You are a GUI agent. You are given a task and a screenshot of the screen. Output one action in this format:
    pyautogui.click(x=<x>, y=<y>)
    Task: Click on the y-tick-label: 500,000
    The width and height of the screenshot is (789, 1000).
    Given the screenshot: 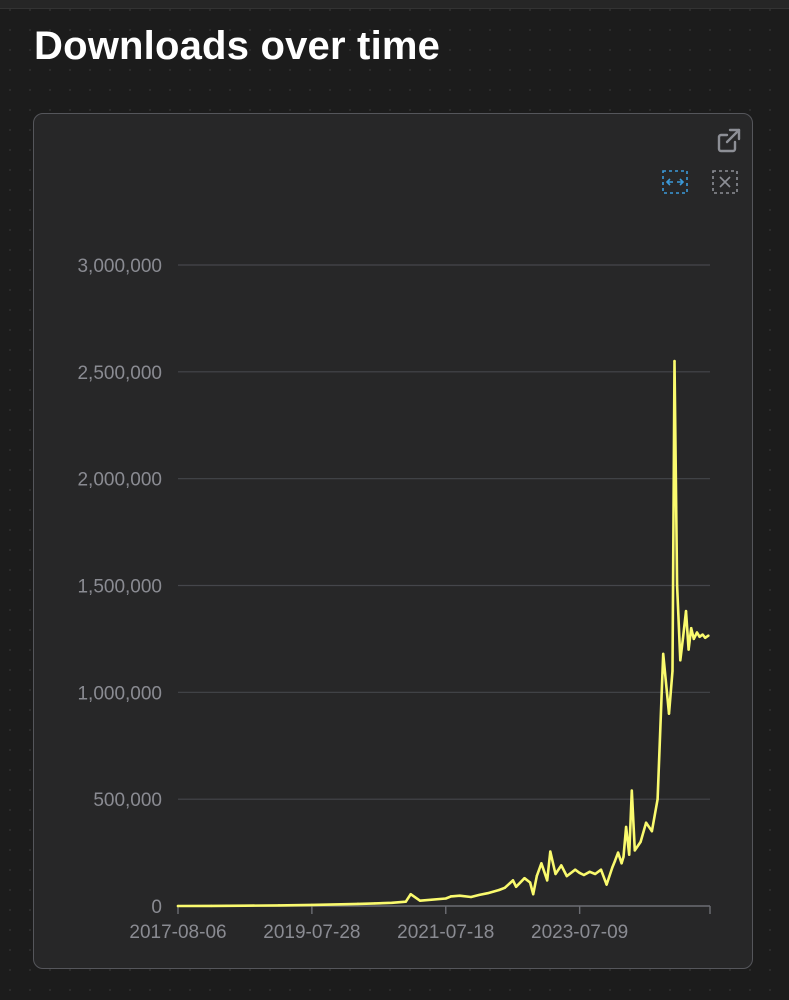 What is the action you would take?
    pyautogui.click(x=127, y=800)
    